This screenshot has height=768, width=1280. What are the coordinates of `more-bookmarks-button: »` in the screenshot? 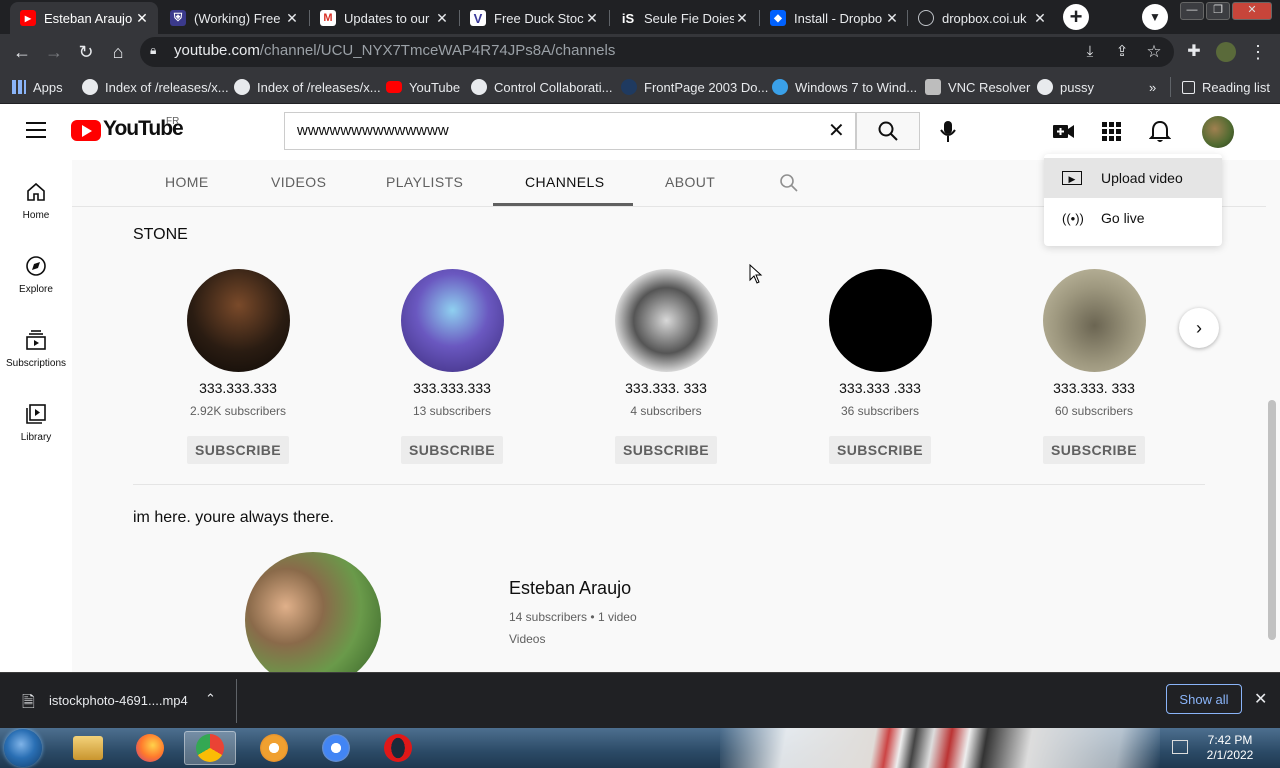 It's located at (1152, 87).